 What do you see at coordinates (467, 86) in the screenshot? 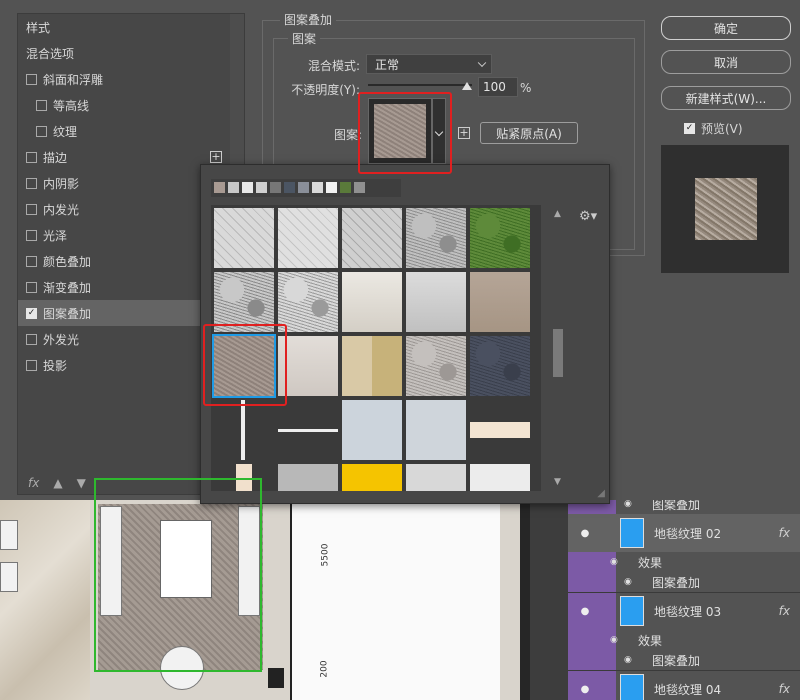
I see `opacity-slider-thumb` at bounding box center [467, 86].